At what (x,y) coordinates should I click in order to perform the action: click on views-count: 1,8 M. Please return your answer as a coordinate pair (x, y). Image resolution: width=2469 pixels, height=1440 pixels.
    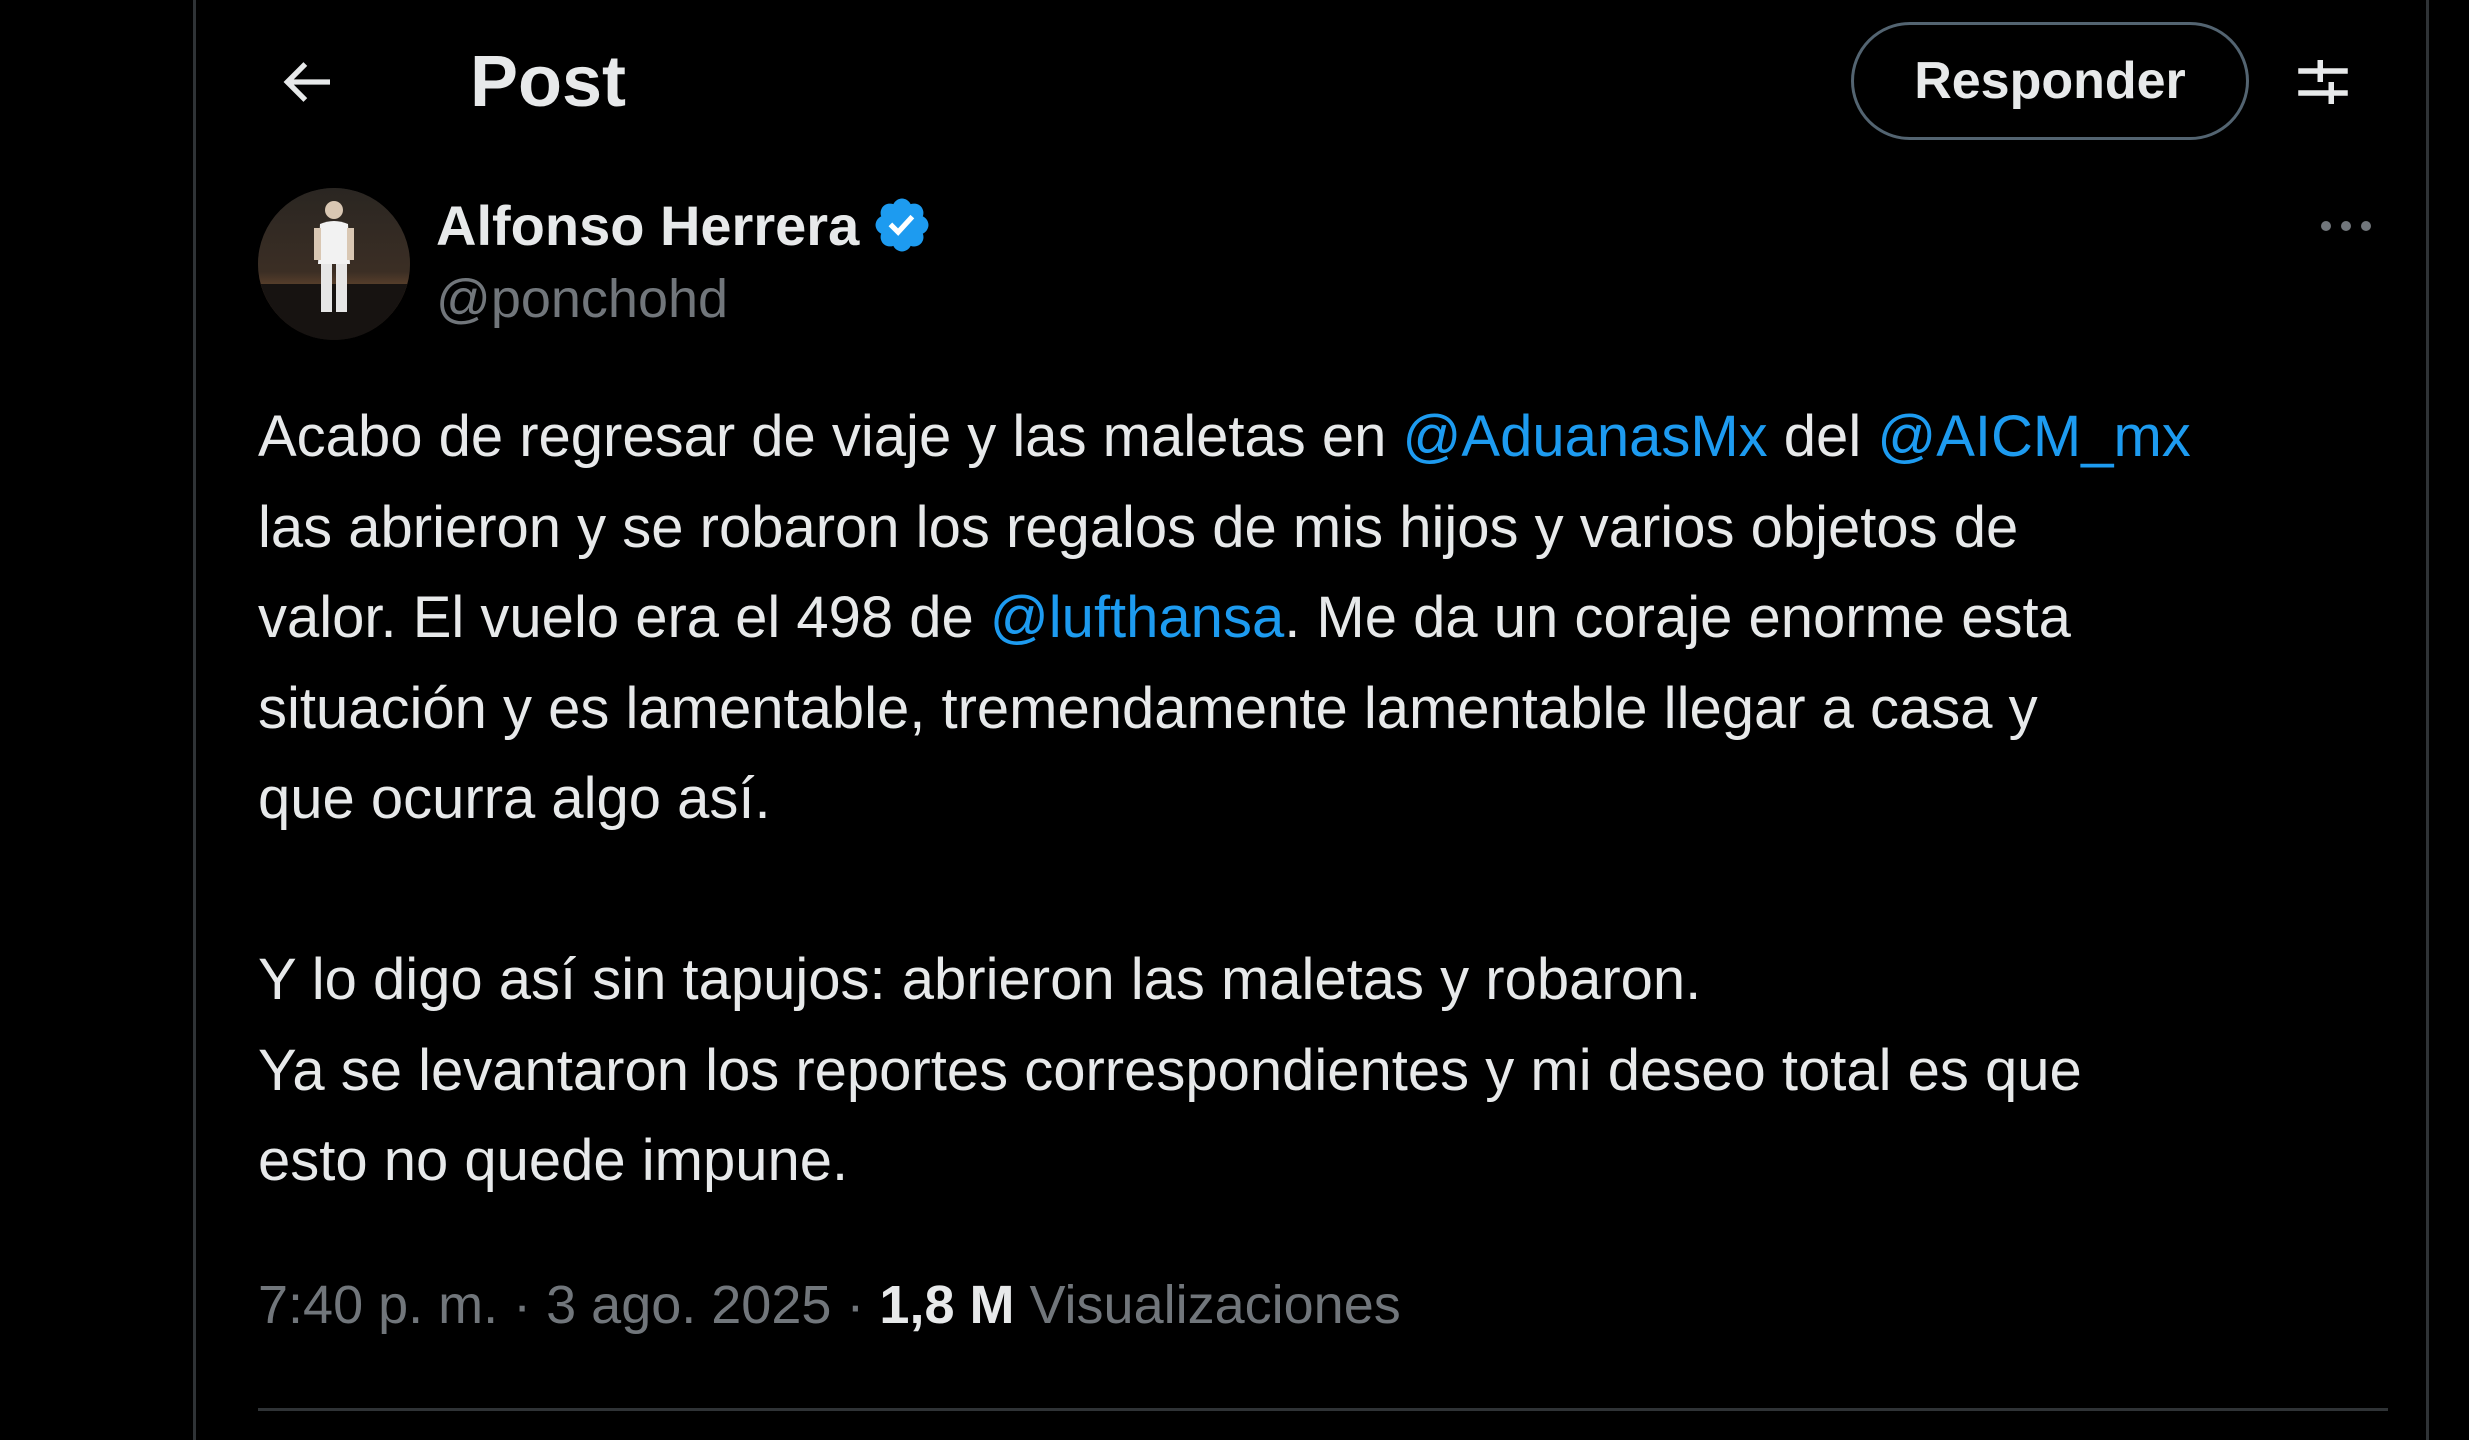
    Looking at the image, I should click on (947, 1305).